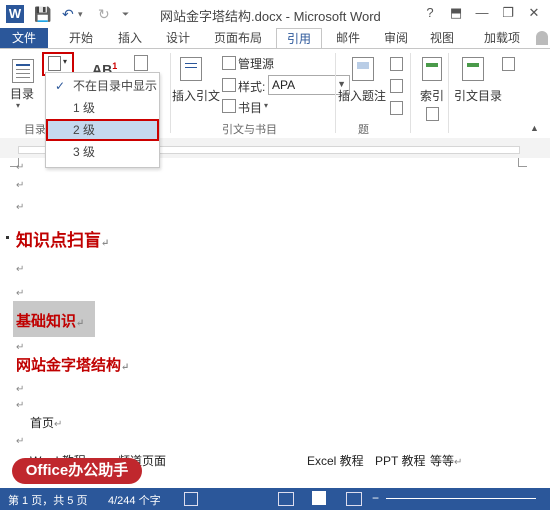 The height and width of the screenshot is (510, 550). What do you see at coordinates (335, 460) in the screenshot?
I see `excel-tutorial-text: Excel 教程` at bounding box center [335, 460].